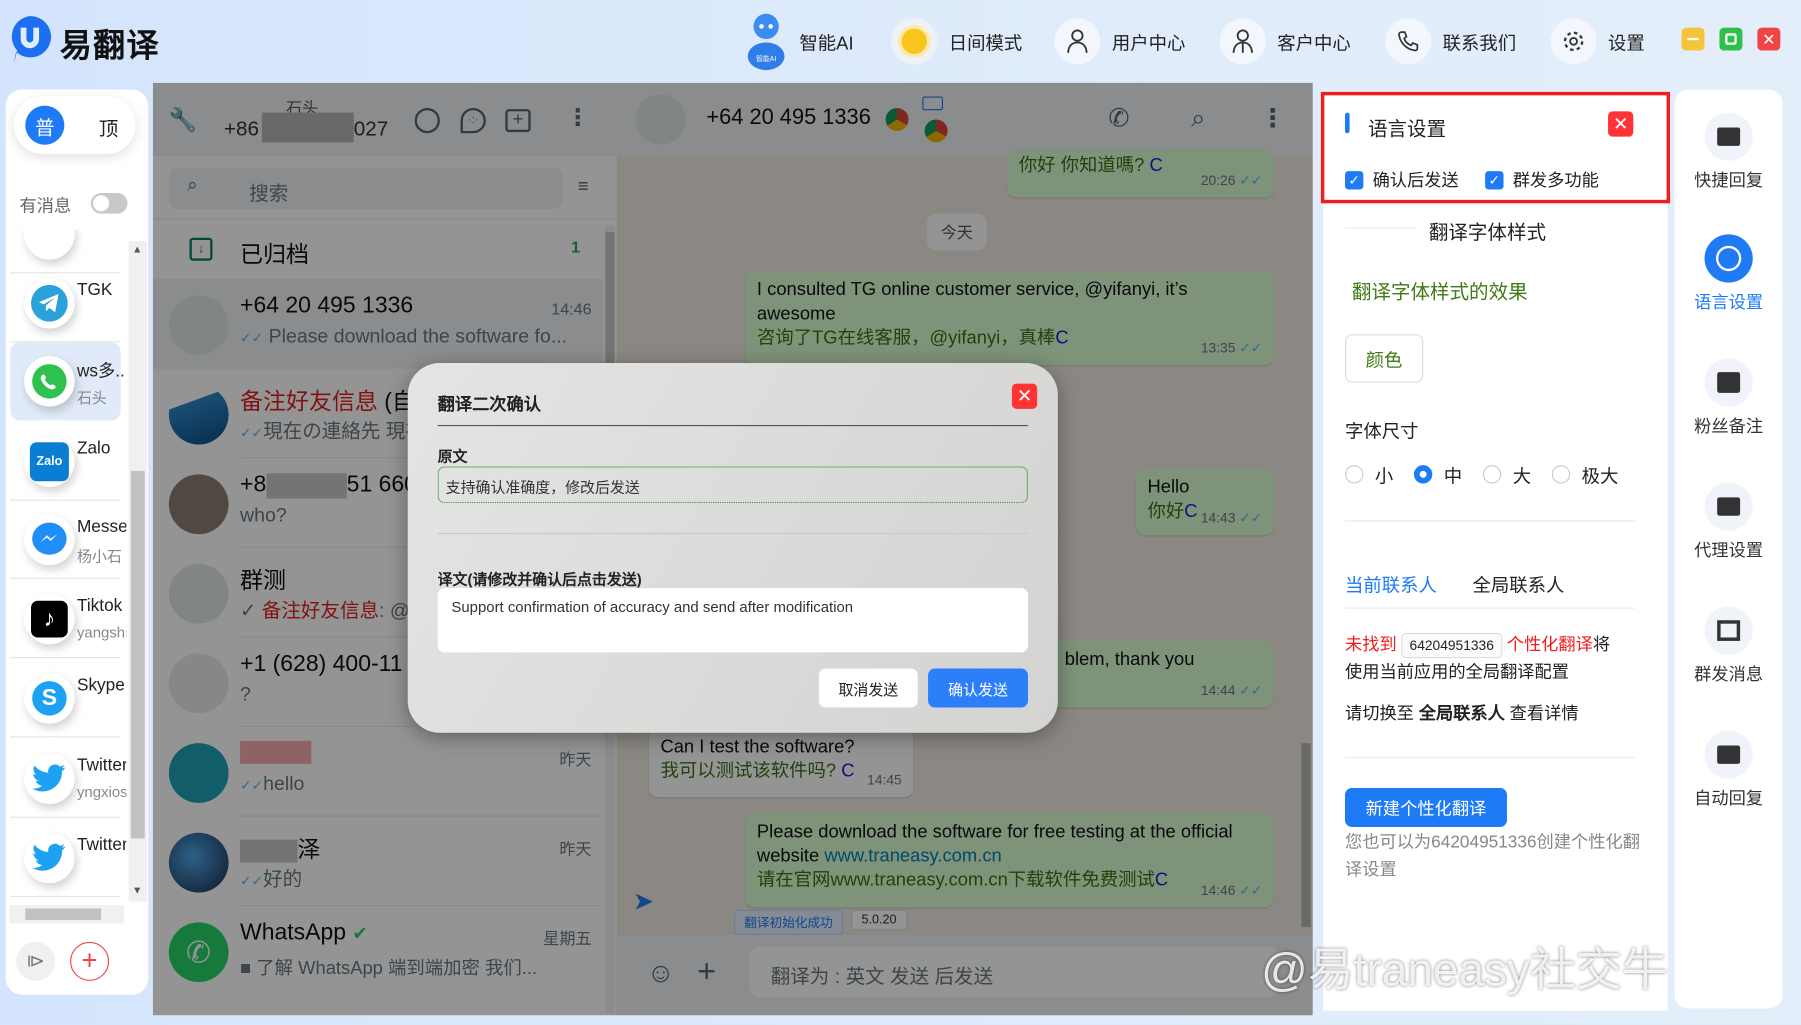  What do you see at coordinates (985, 44) in the screenshot?
I see `nav-daymode-label: 日间模式` at bounding box center [985, 44].